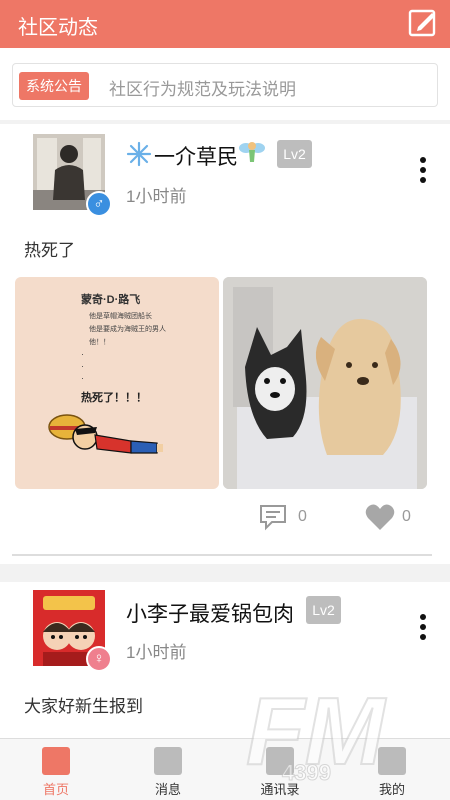  Describe the element at coordinates (423, 23) in the screenshot. I see `edit-icon` at that location.